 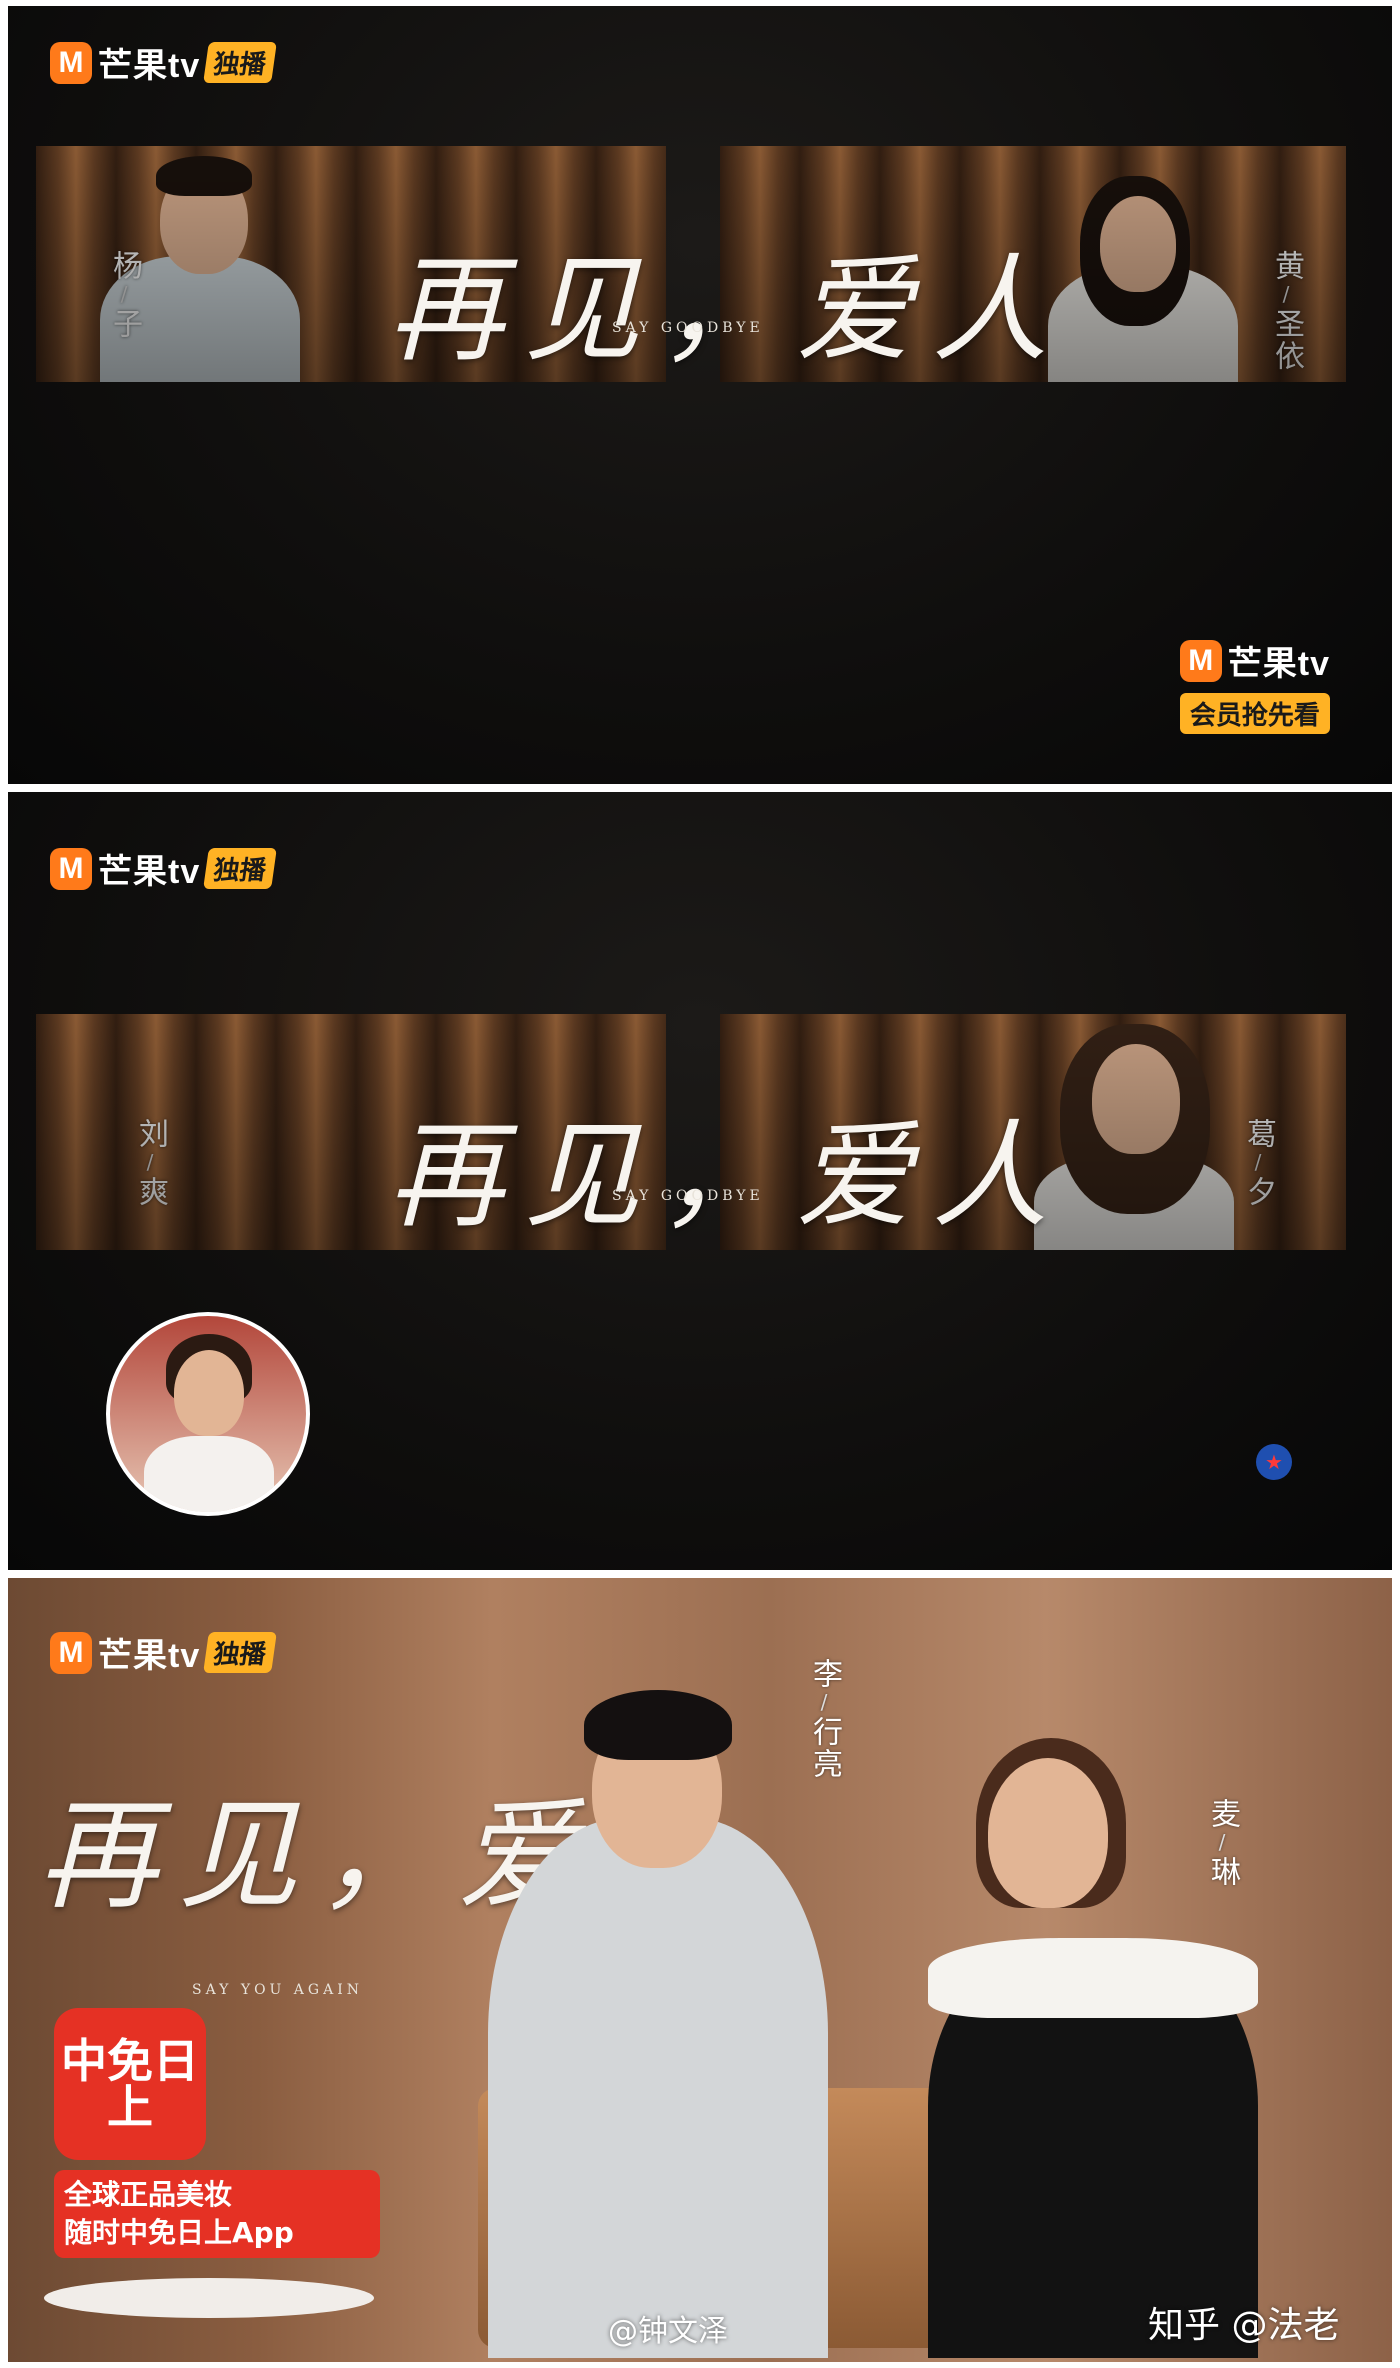 What do you see at coordinates (209, 2298) in the screenshot?
I see `side-table` at bounding box center [209, 2298].